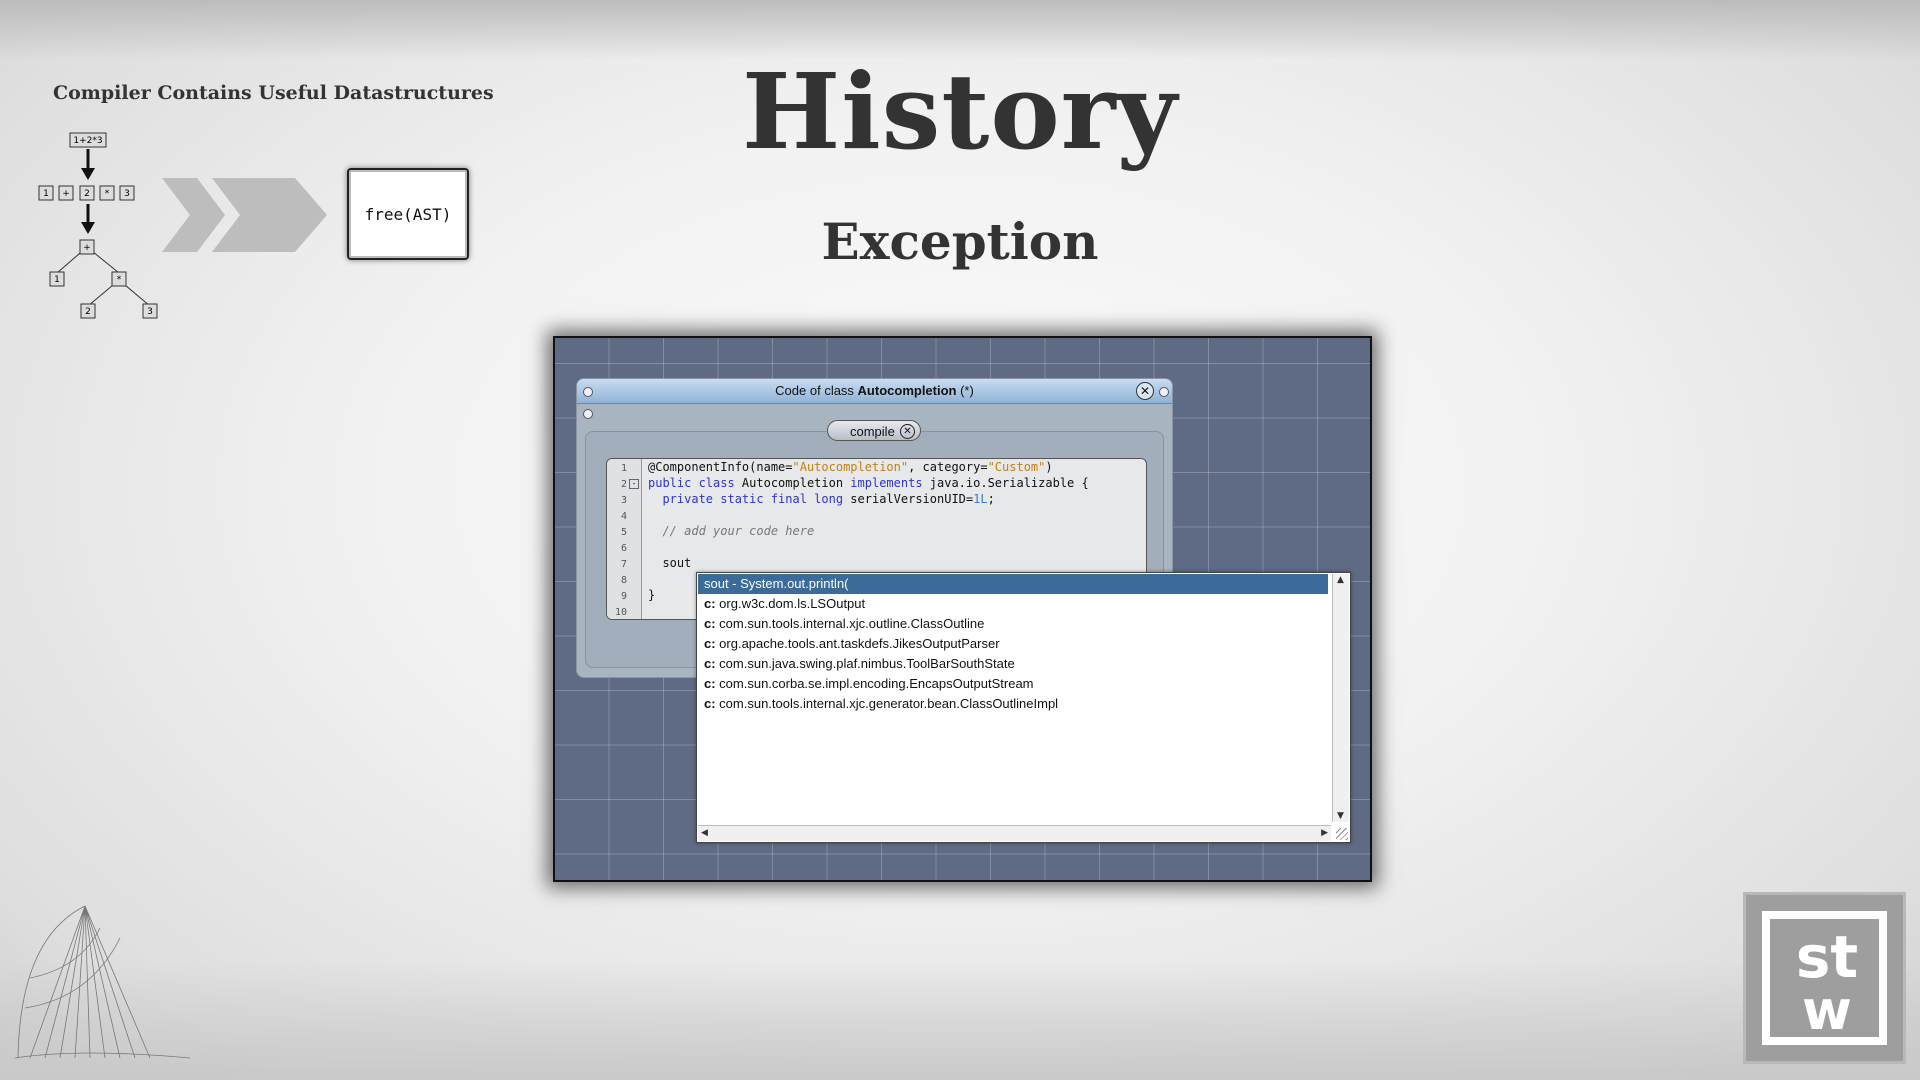 The height and width of the screenshot is (1080, 1920). What do you see at coordinates (150, 312) in the screenshot?
I see `tree-node: 3` at bounding box center [150, 312].